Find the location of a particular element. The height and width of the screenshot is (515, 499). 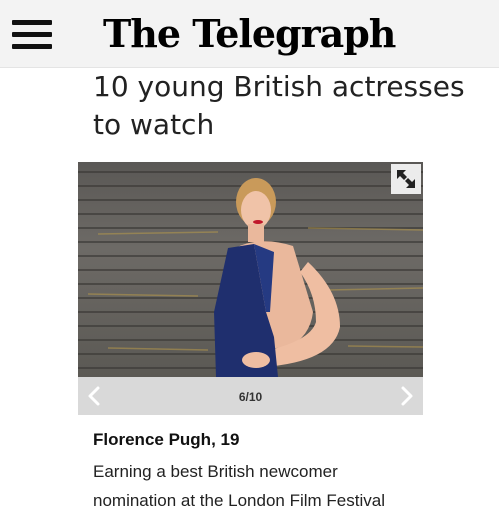

chevron-right-icon is located at coordinates (406, 396).